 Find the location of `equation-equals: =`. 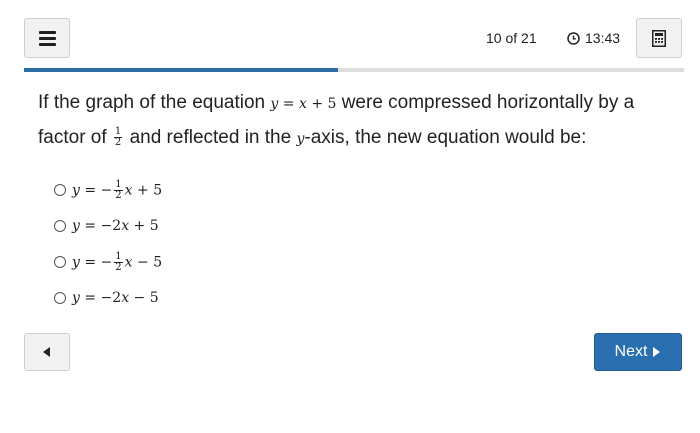

equation-equals: = is located at coordinates (288, 104).